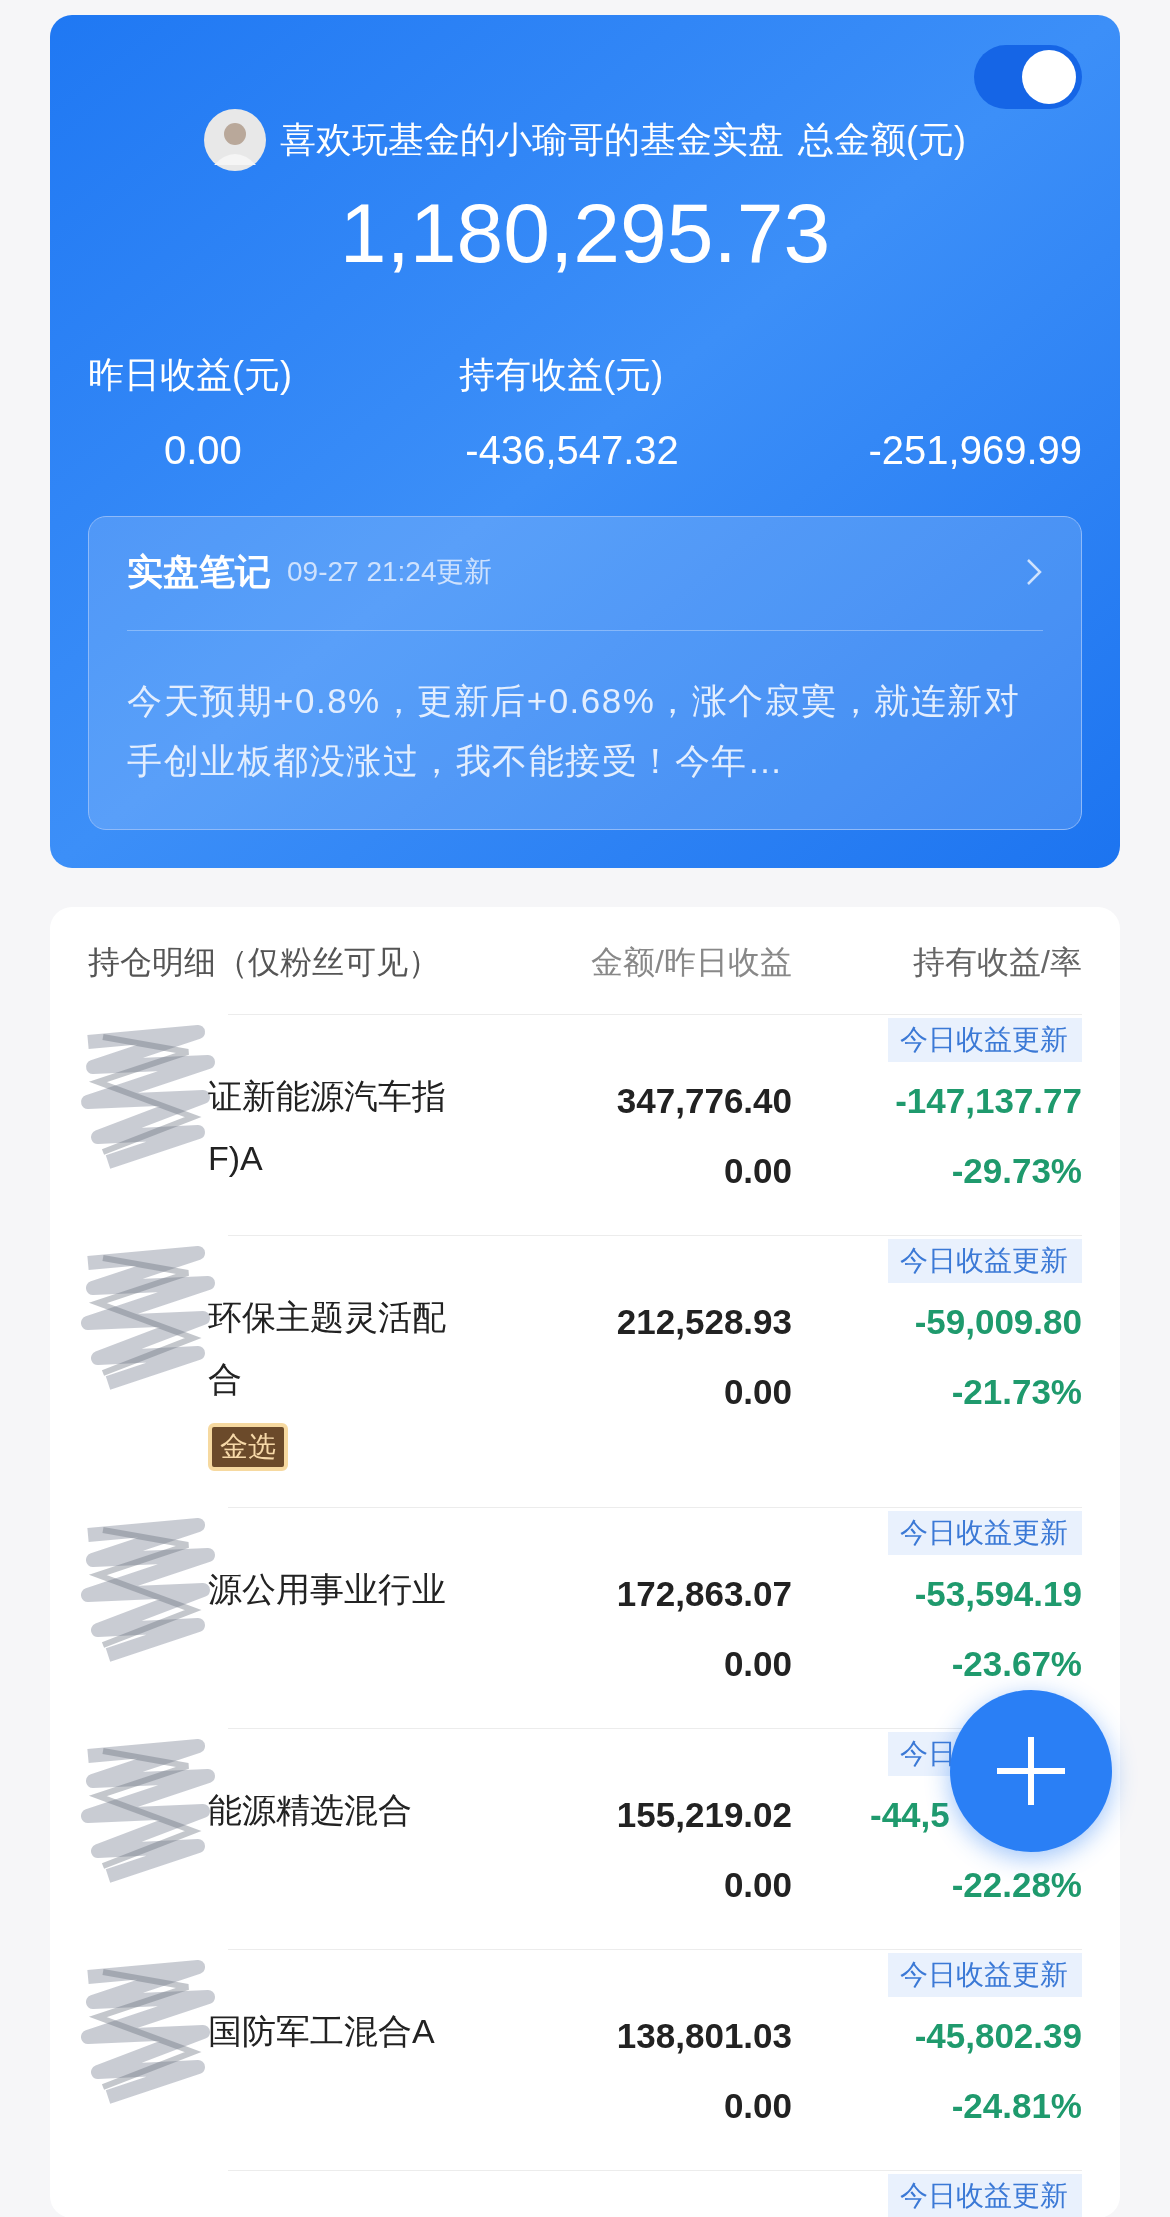  Describe the element at coordinates (1016, 1392) in the screenshot. I see `profit-rate: -21.73%` at that location.